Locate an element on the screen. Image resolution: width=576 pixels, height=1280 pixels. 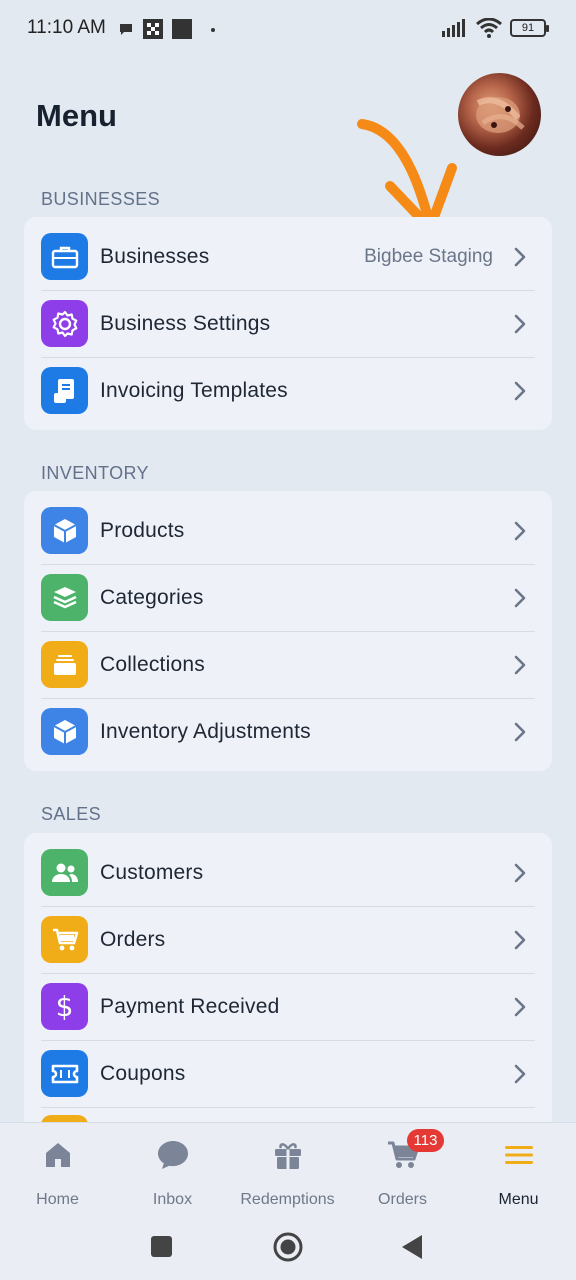
nav-label: Home is located at coordinates (57, 1199).